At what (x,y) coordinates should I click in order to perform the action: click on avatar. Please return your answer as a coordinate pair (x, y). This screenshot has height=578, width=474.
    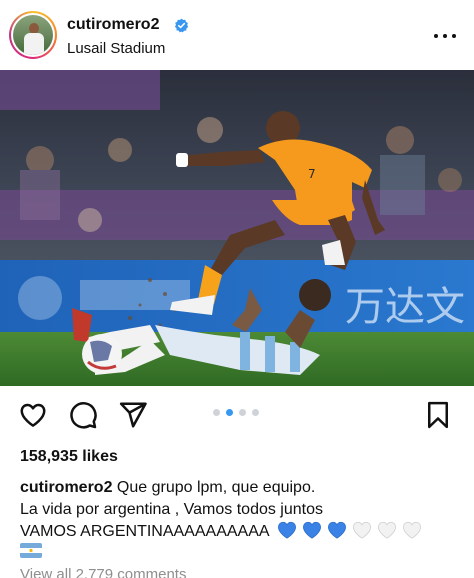
    Looking at the image, I should click on (33, 35).